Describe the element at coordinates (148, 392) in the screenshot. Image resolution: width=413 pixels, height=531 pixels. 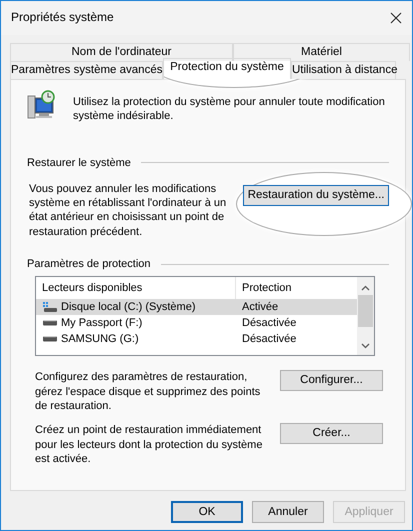
I see `description-text: Configurez des paramètres de restauration, gérez l'espace disque et supprimez des points de restauration.` at that location.